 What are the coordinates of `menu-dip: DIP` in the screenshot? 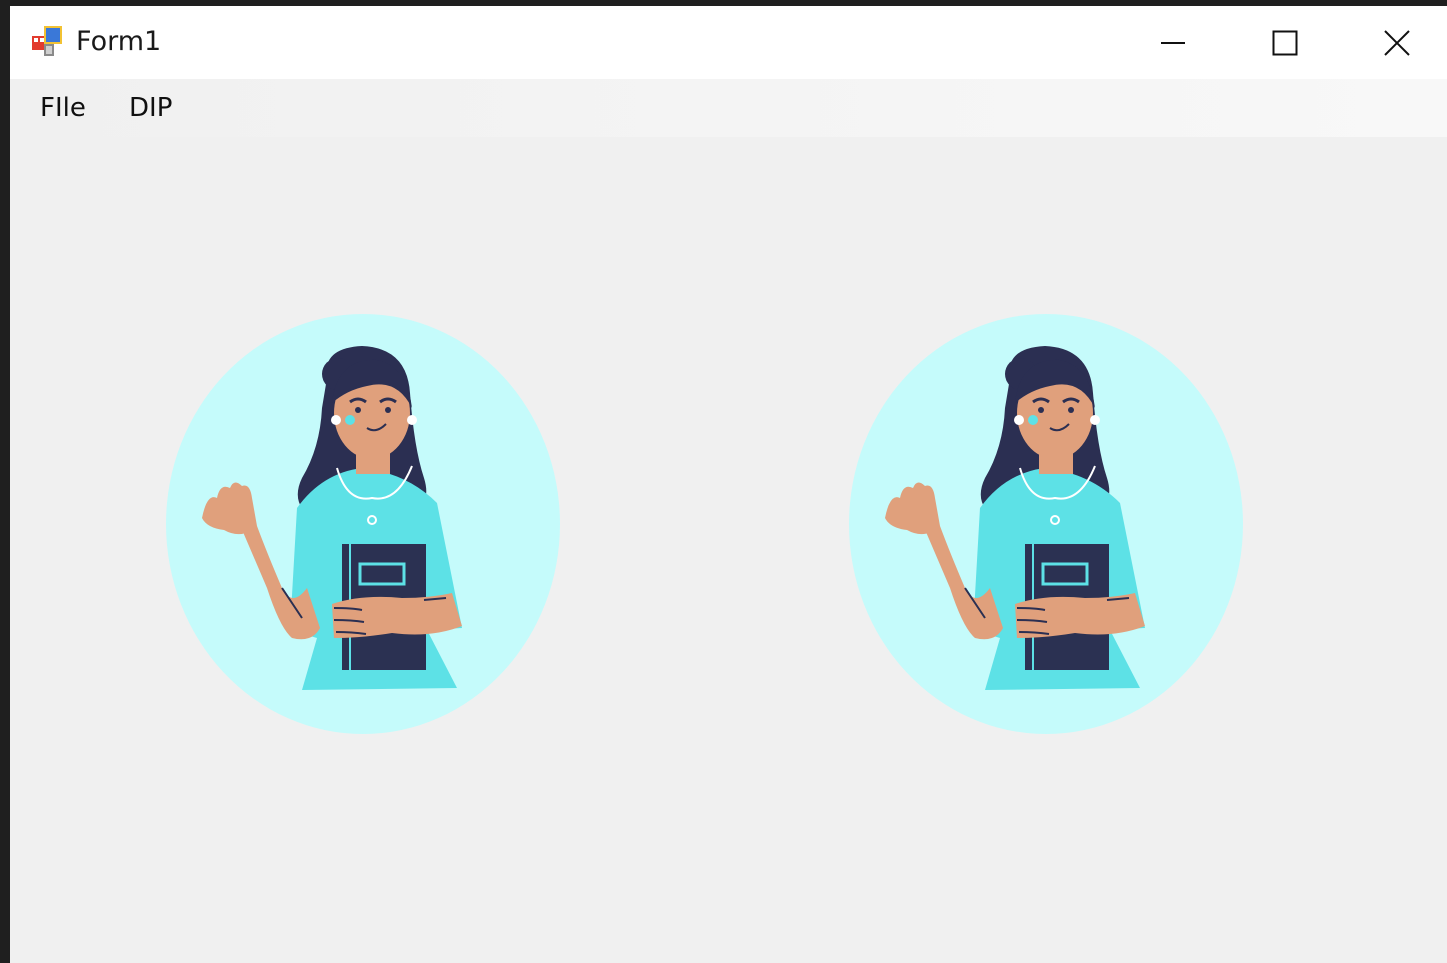 It's located at (150, 108).